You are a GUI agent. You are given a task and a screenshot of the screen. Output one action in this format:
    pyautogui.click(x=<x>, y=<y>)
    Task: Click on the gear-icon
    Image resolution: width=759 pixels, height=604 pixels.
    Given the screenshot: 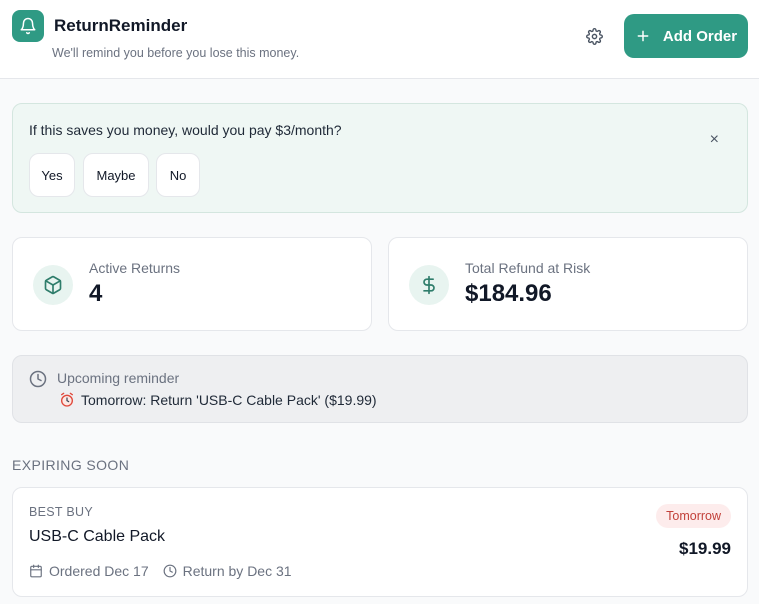 What is the action you would take?
    pyautogui.click(x=594, y=36)
    